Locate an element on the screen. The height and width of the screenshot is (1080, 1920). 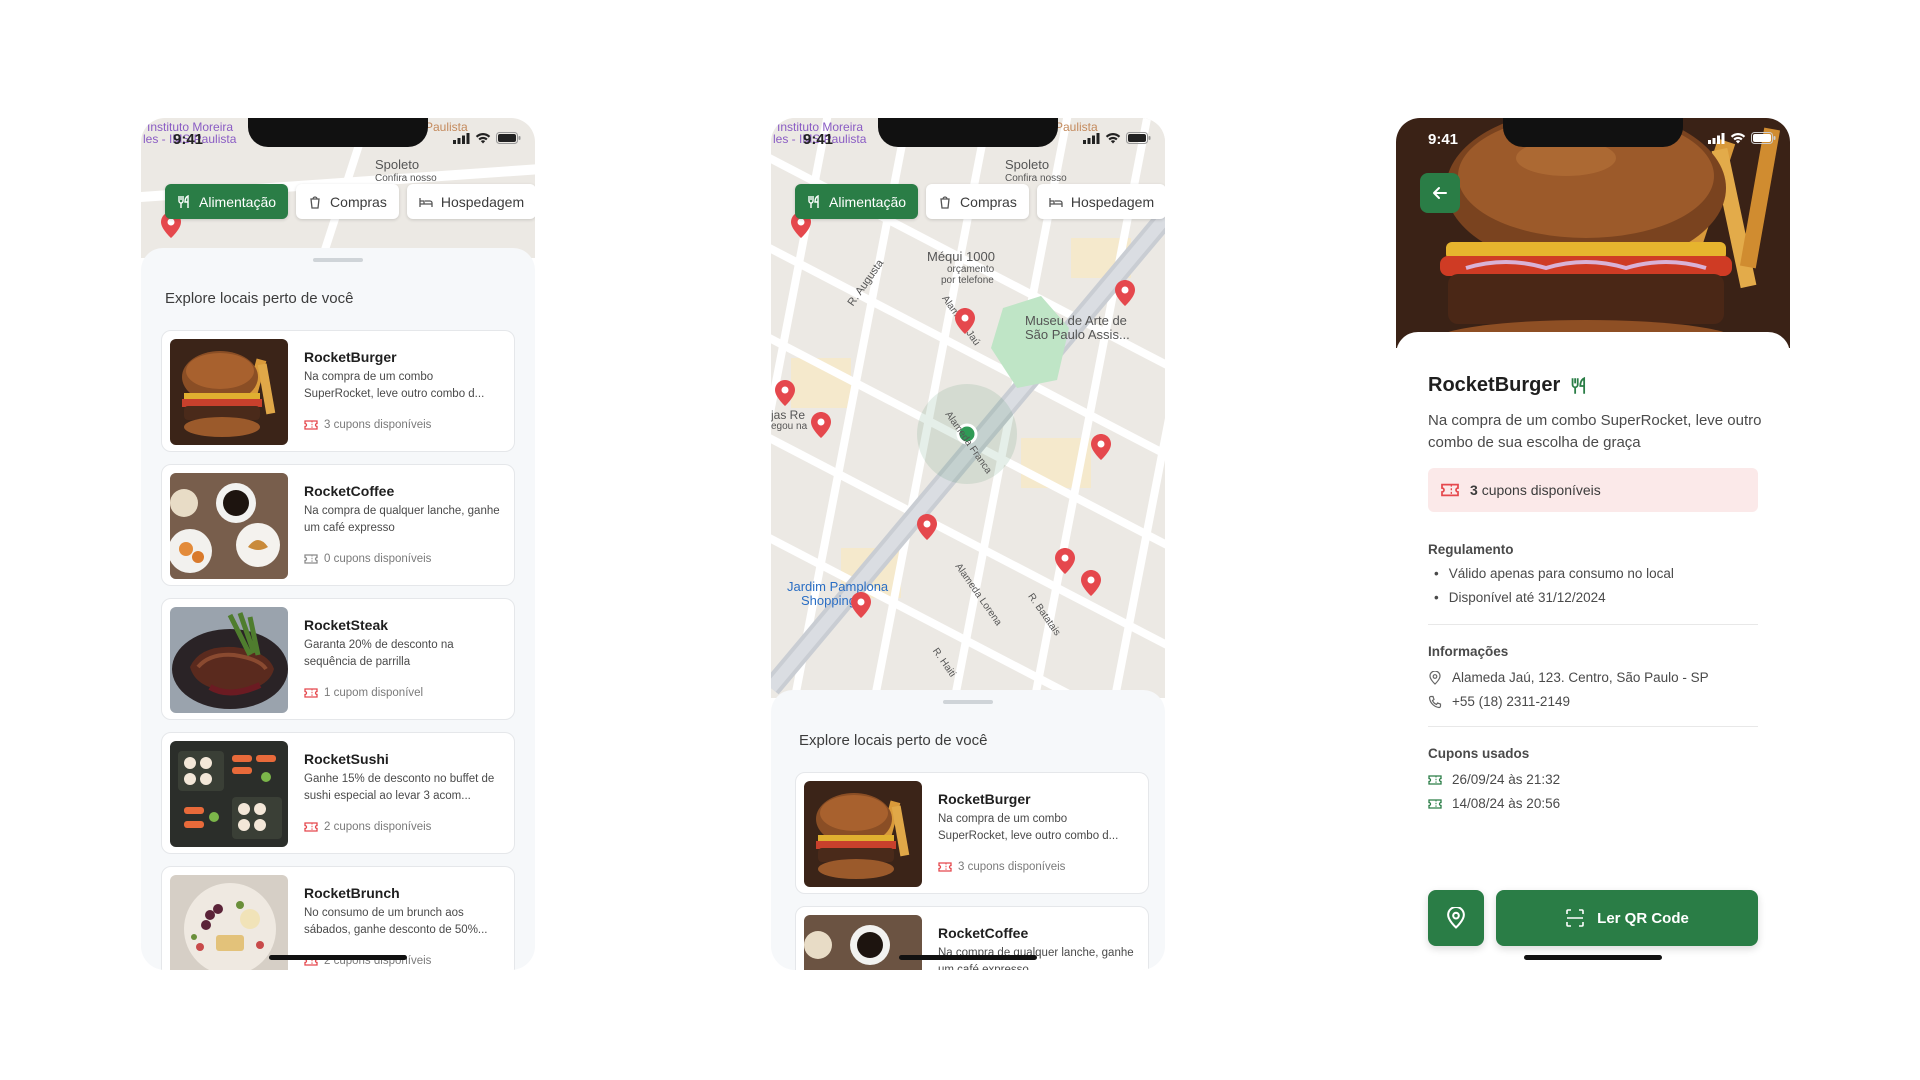
used-coupon-row: 26/09/24 às 21:32 is located at coordinates (1494, 779).